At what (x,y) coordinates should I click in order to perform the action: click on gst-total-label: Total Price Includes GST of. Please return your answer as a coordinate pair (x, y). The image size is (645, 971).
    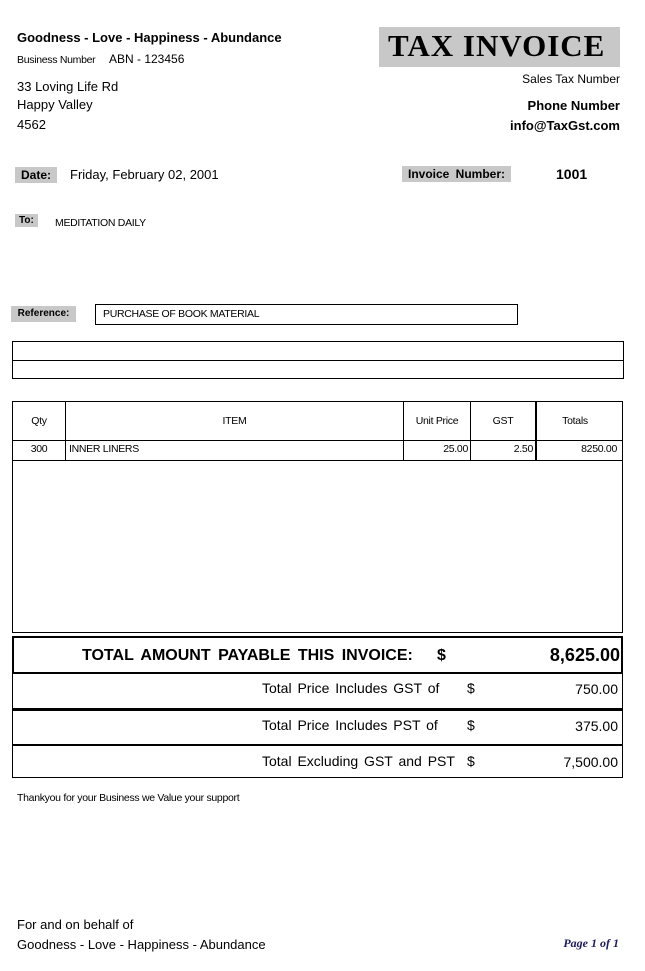
    Looking at the image, I should click on (351, 688).